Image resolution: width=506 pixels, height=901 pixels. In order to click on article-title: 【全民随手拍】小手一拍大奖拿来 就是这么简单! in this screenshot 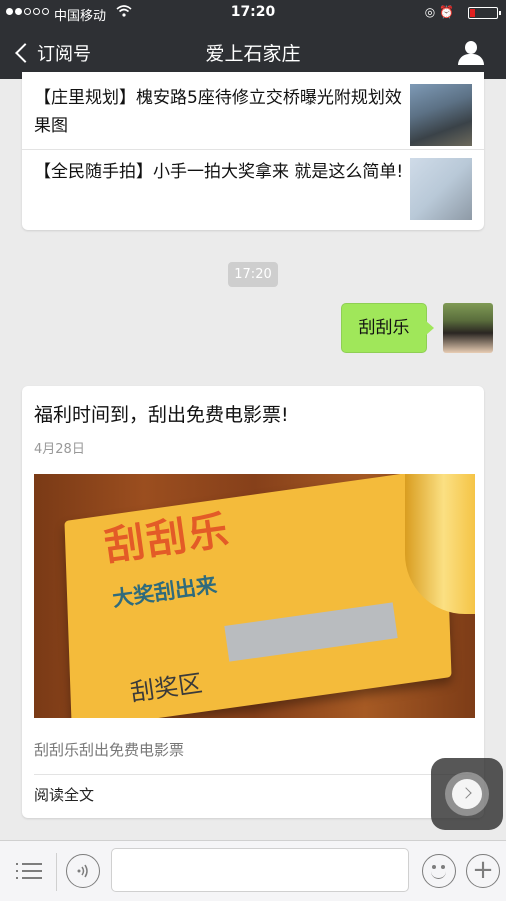, I will do `click(219, 172)`.